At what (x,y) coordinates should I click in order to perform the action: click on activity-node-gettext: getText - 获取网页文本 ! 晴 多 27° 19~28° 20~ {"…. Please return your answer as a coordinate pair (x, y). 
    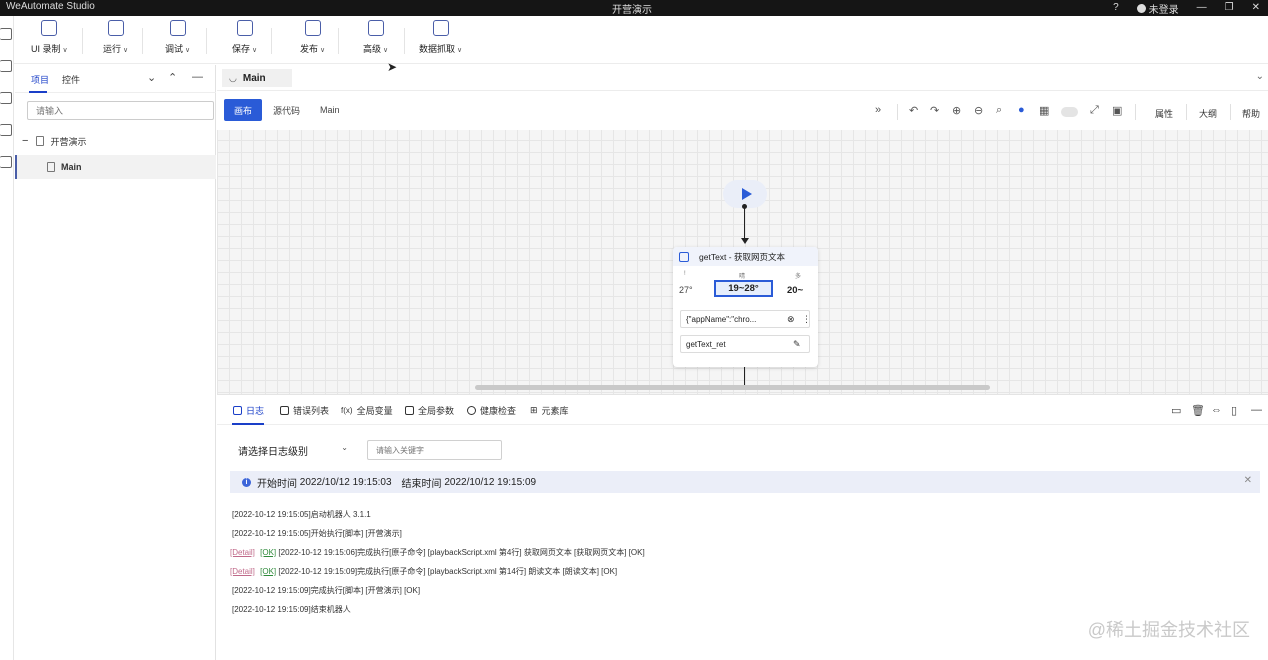
    Looking at the image, I should click on (745, 307).